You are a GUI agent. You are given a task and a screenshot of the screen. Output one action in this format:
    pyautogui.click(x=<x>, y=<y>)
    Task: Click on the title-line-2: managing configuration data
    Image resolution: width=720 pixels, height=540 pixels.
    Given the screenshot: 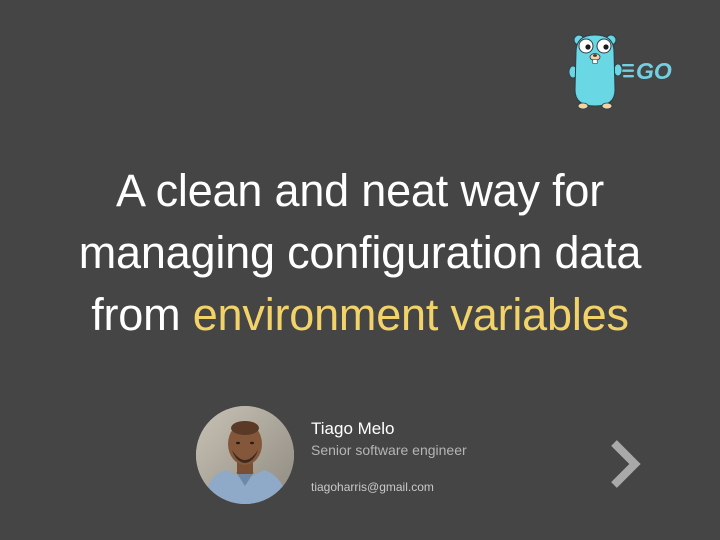 What is the action you would take?
    pyautogui.click(x=360, y=252)
    